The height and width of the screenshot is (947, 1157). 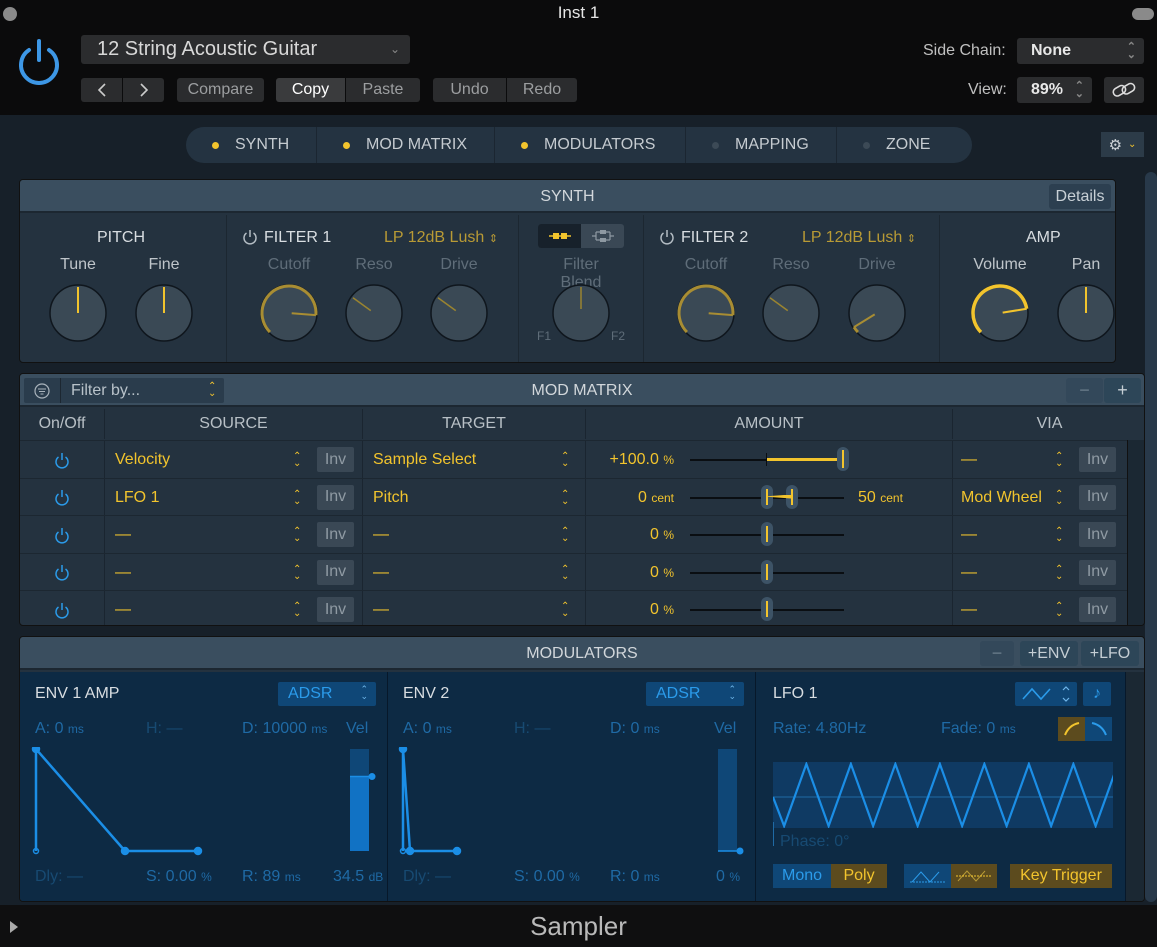 What do you see at coordinates (877, 313) in the screenshot?
I see `filter2-drive-knob` at bounding box center [877, 313].